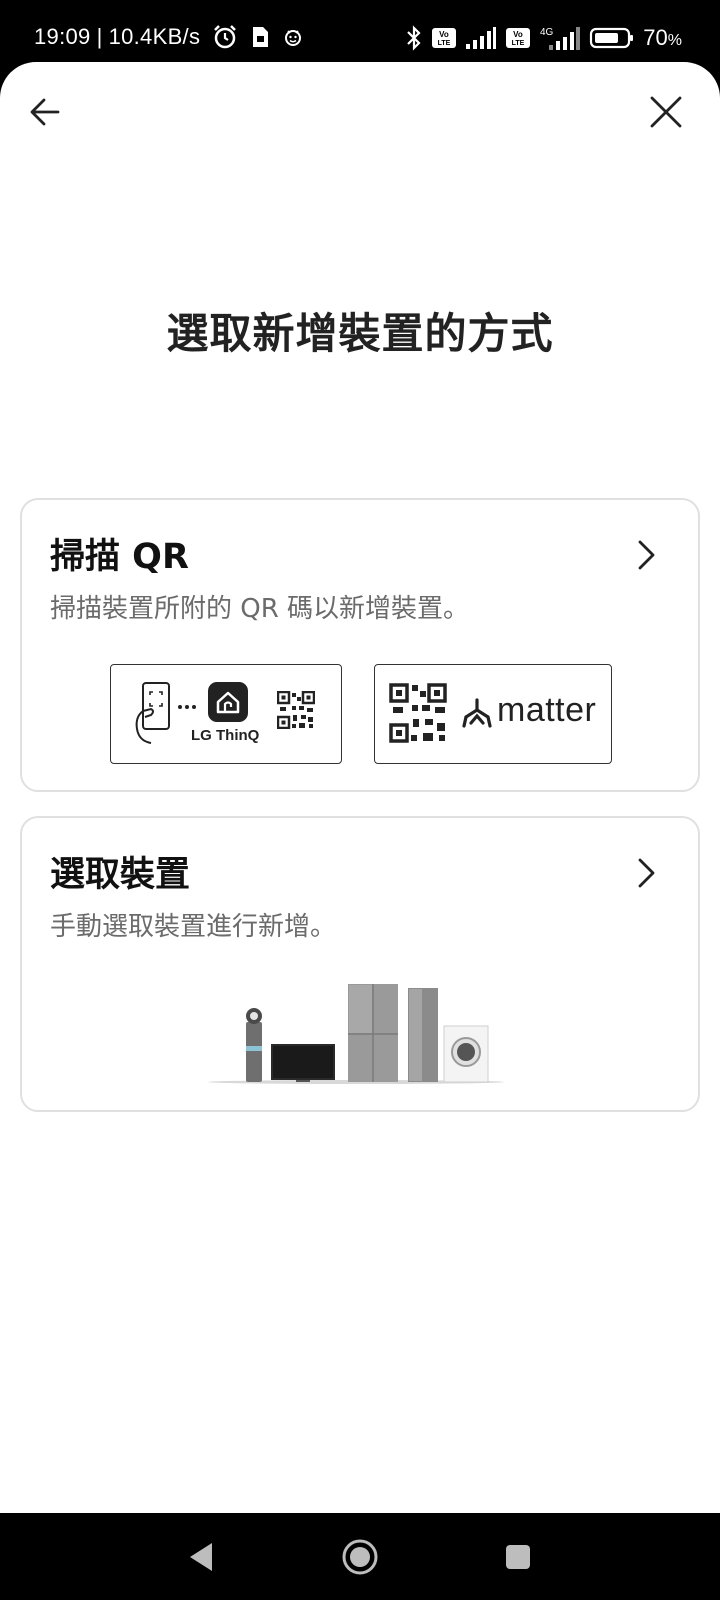 The width and height of the screenshot is (720, 1600). Describe the element at coordinates (119, 557) in the screenshot. I see `scan-qr-title: 掃描 QR` at that location.